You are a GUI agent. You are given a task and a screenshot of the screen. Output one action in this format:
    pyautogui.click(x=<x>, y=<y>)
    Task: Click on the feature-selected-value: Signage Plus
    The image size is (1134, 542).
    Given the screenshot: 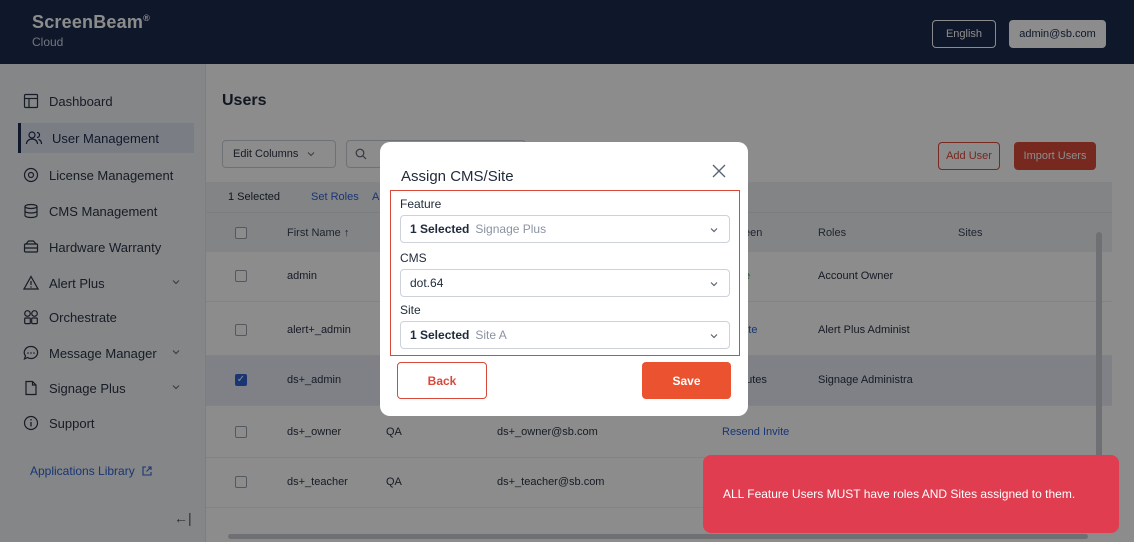 What is the action you would take?
    pyautogui.click(x=511, y=229)
    